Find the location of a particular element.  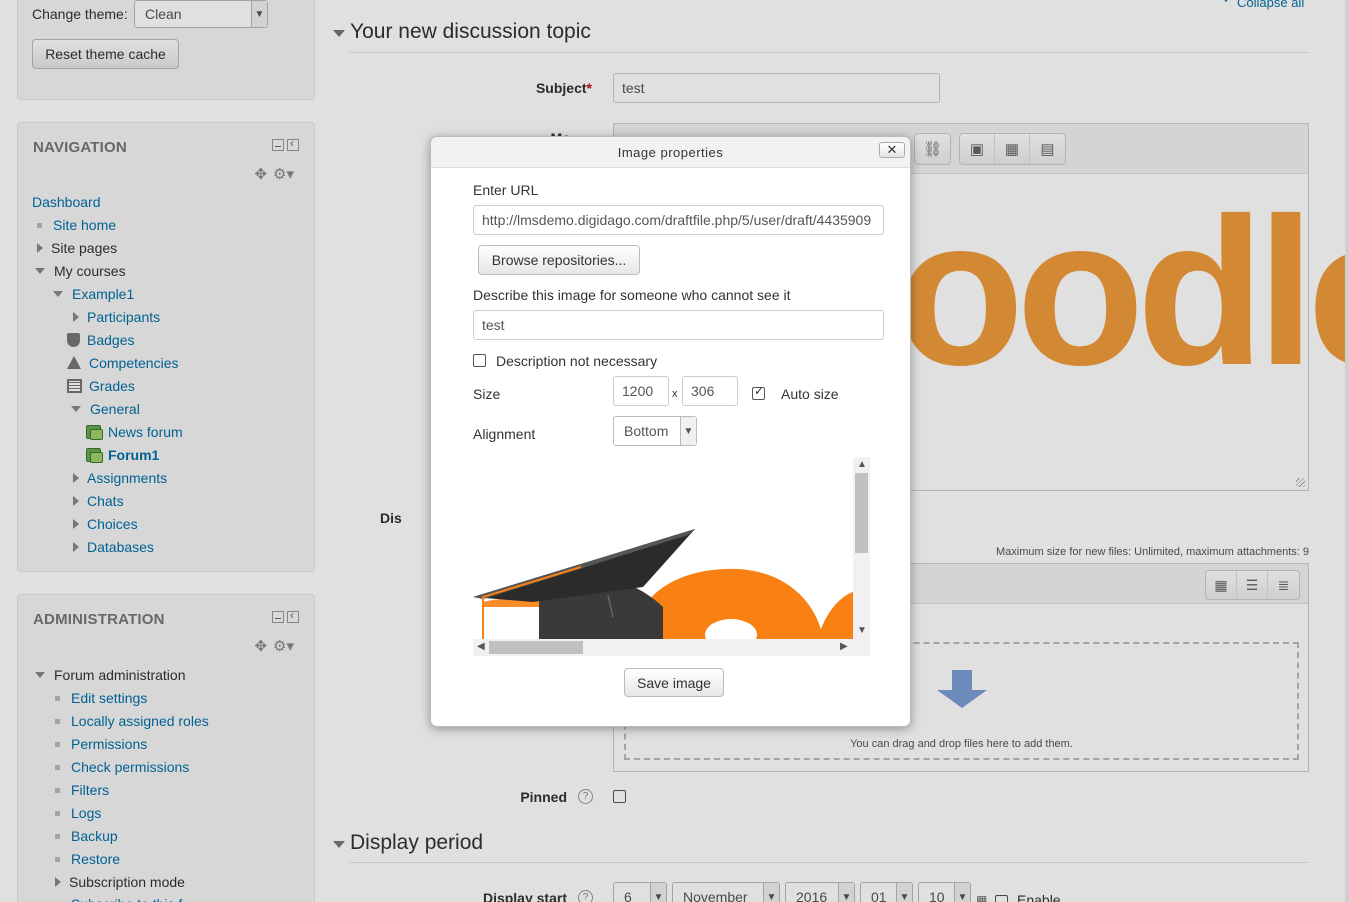

url-label: Enter URL is located at coordinates (506, 190).